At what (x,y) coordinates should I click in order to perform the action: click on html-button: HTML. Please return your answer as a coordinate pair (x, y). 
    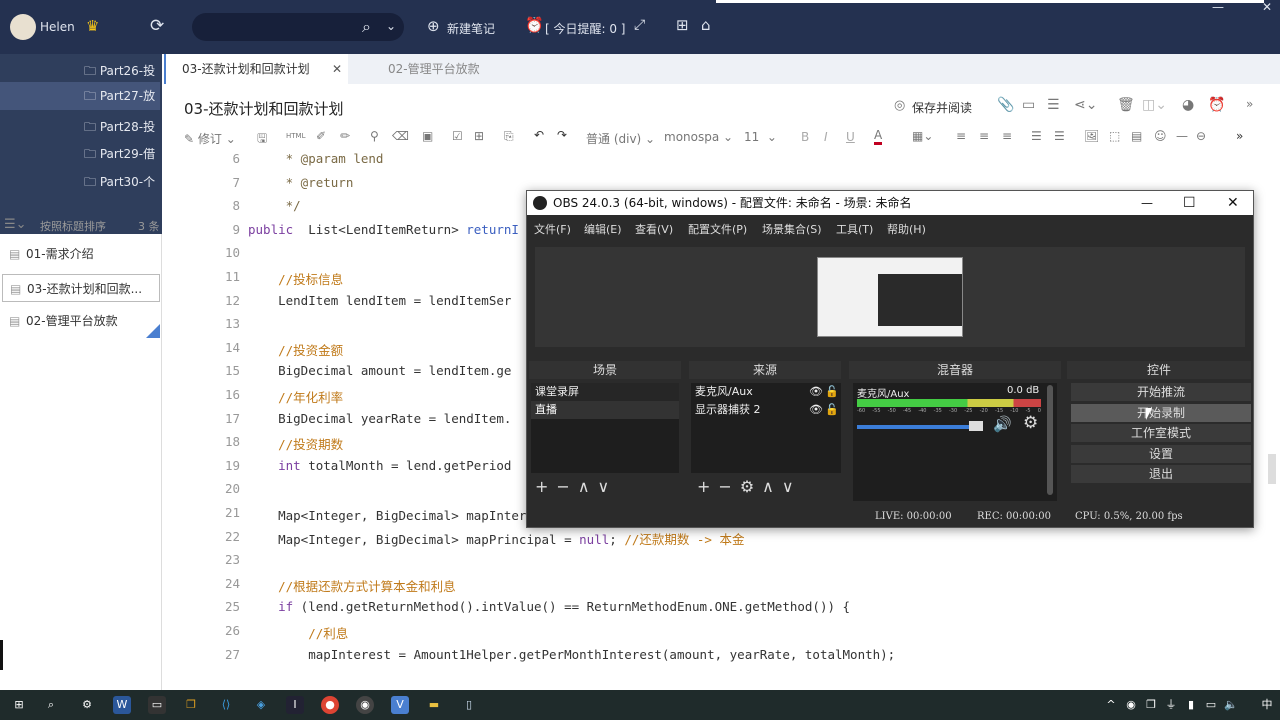
    Looking at the image, I should click on (295, 136).